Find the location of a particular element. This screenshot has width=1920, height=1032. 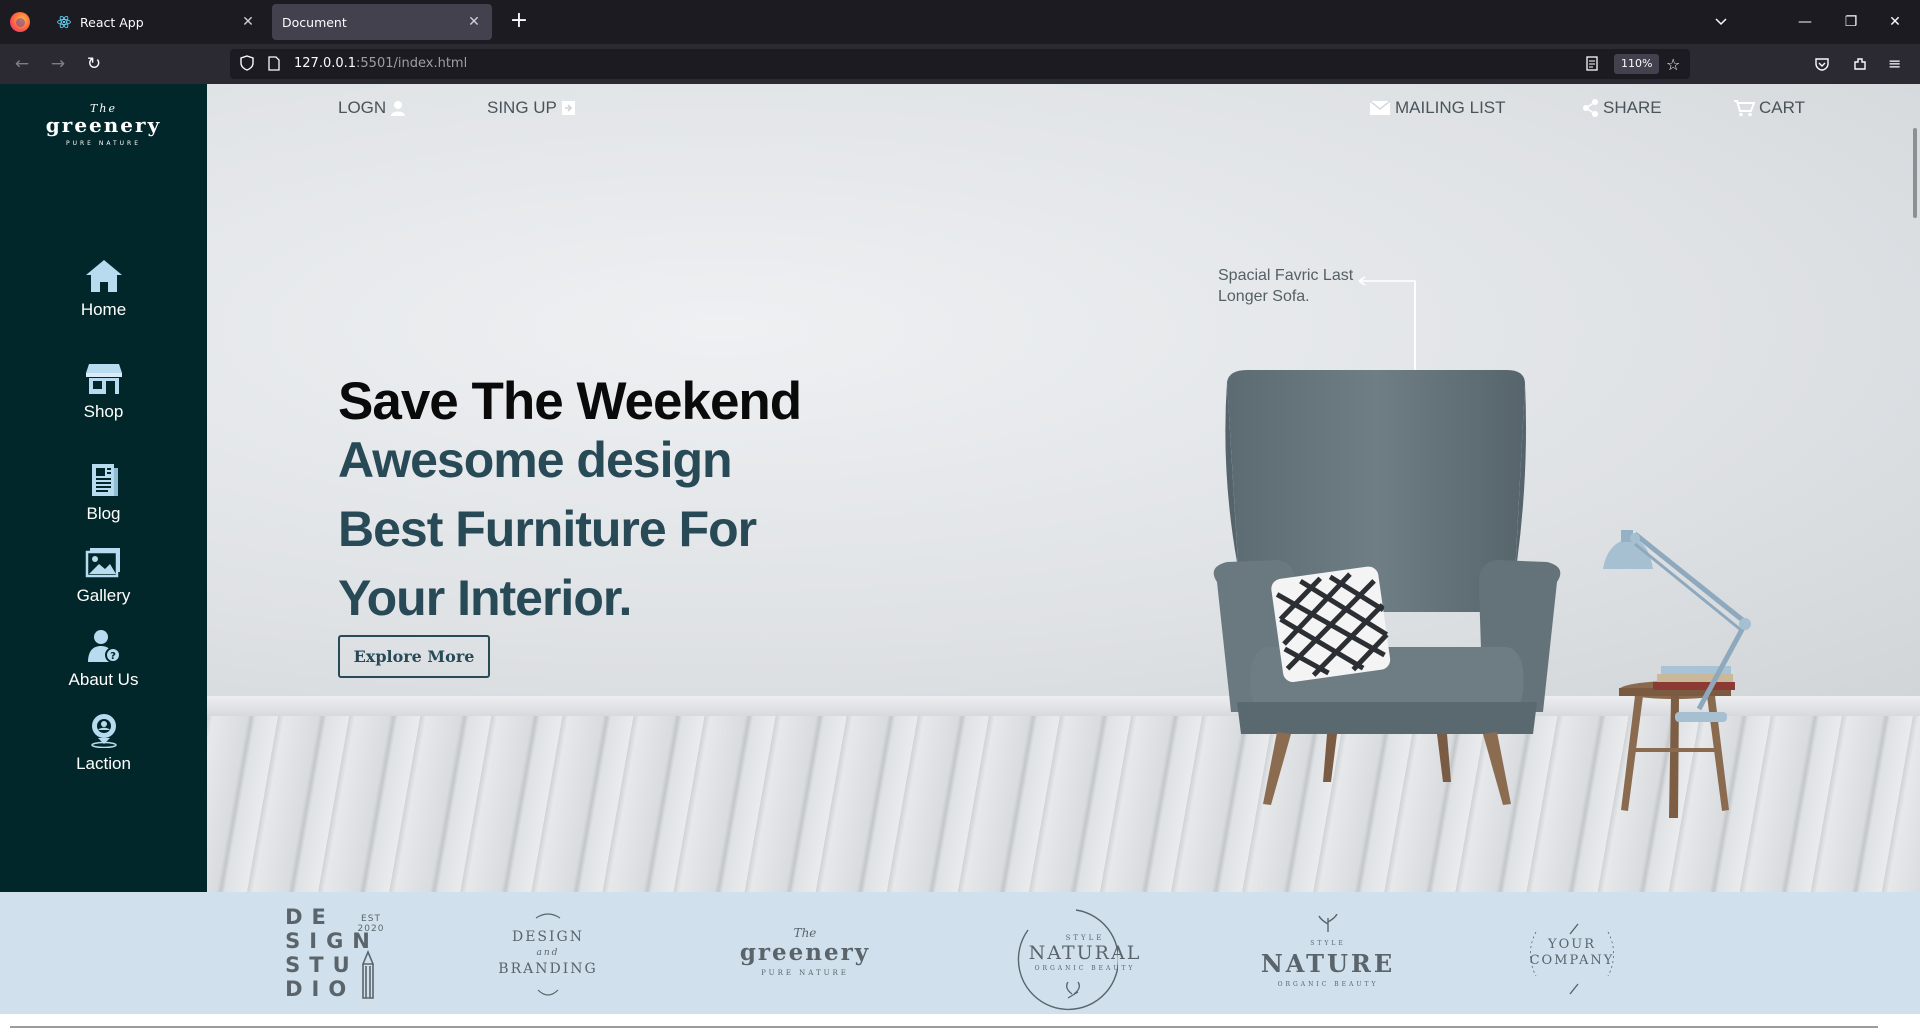

reader-view-icon is located at coordinates (1592, 65).